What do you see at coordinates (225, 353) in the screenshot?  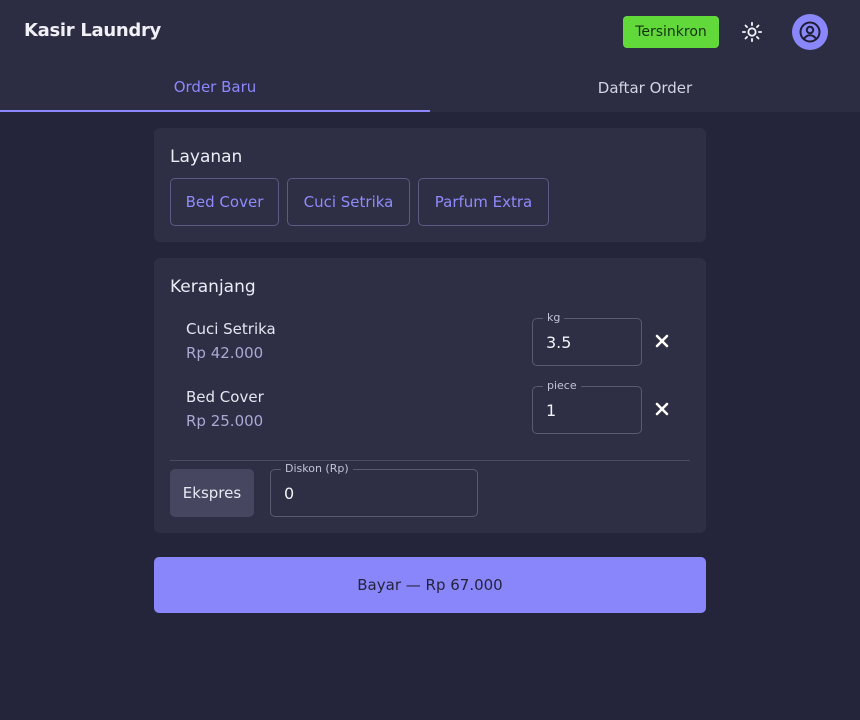 I see `cart-item-price: Rp 42.000` at bounding box center [225, 353].